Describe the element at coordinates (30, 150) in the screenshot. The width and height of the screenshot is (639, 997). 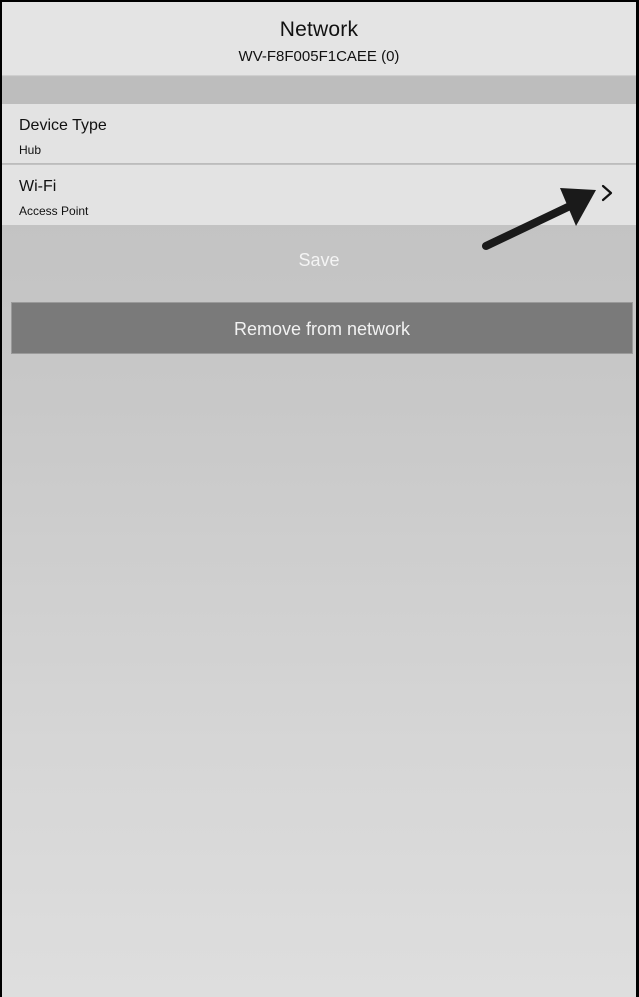
I see `device-type-value: Hub` at that location.